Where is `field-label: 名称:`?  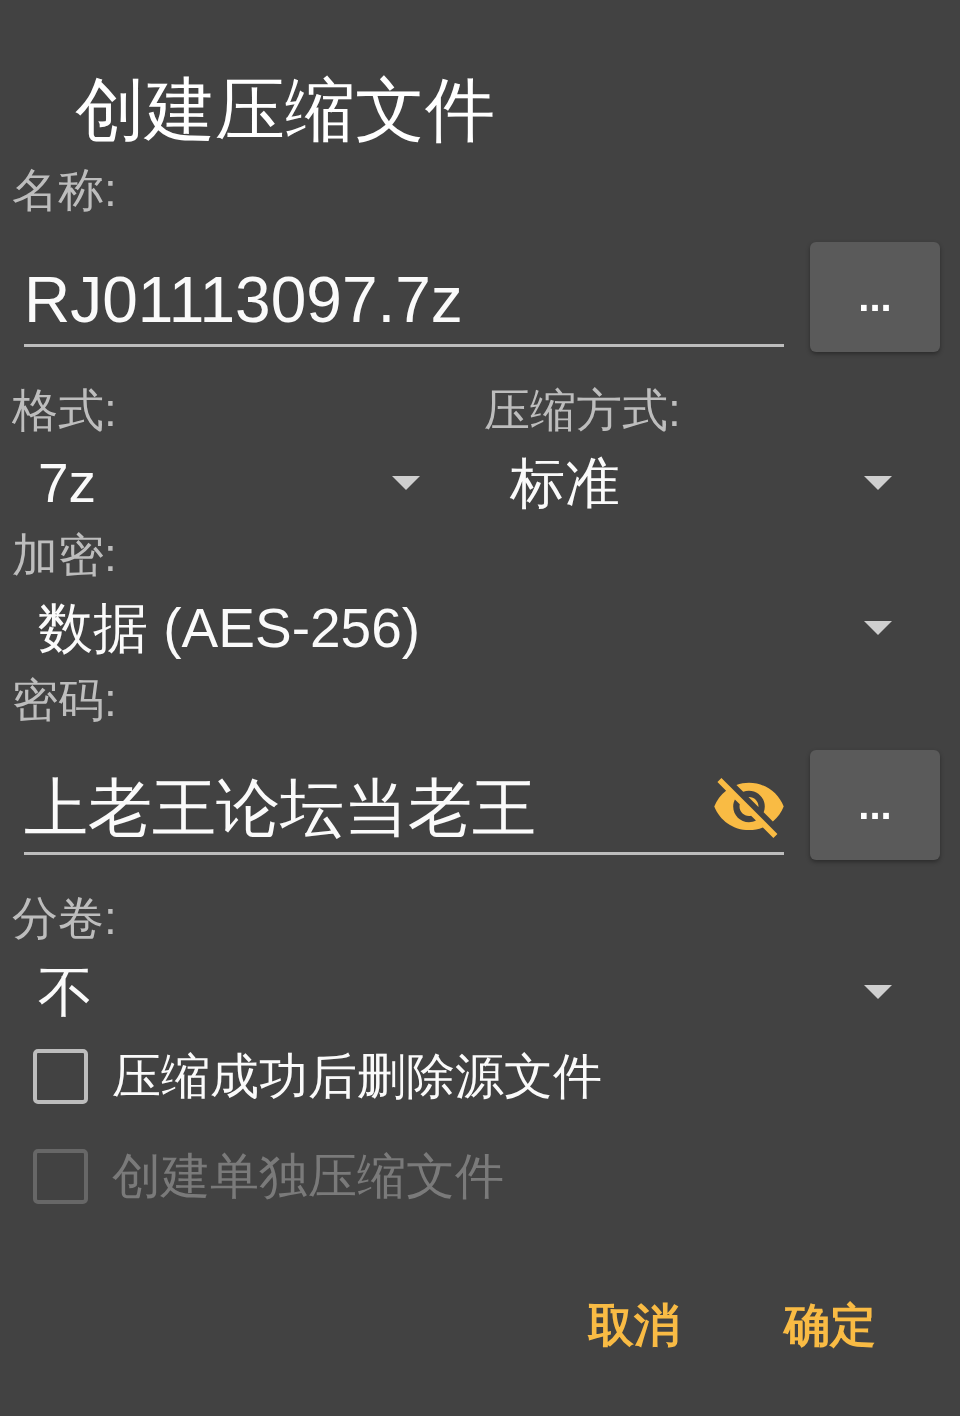 field-label: 名称: is located at coordinates (64, 190).